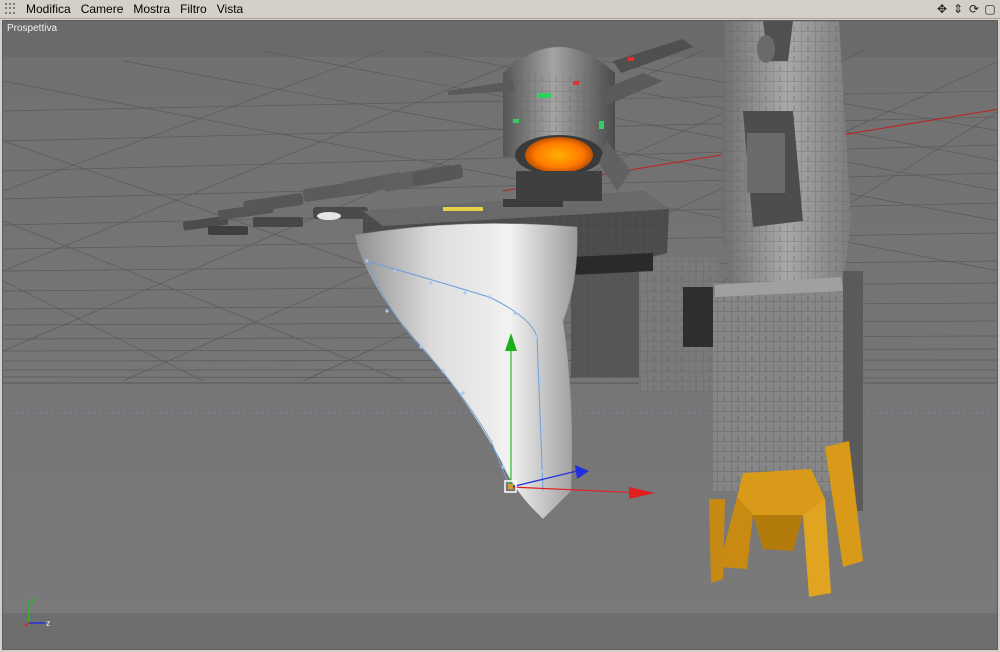 The image size is (1000, 652). Describe the element at coordinates (500, 631) in the screenshot. I see `floor-band` at that location.